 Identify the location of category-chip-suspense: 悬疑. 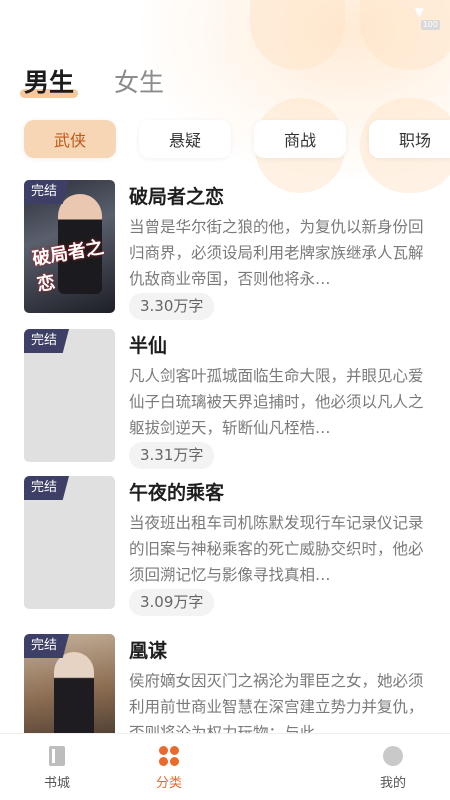
(185, 139).